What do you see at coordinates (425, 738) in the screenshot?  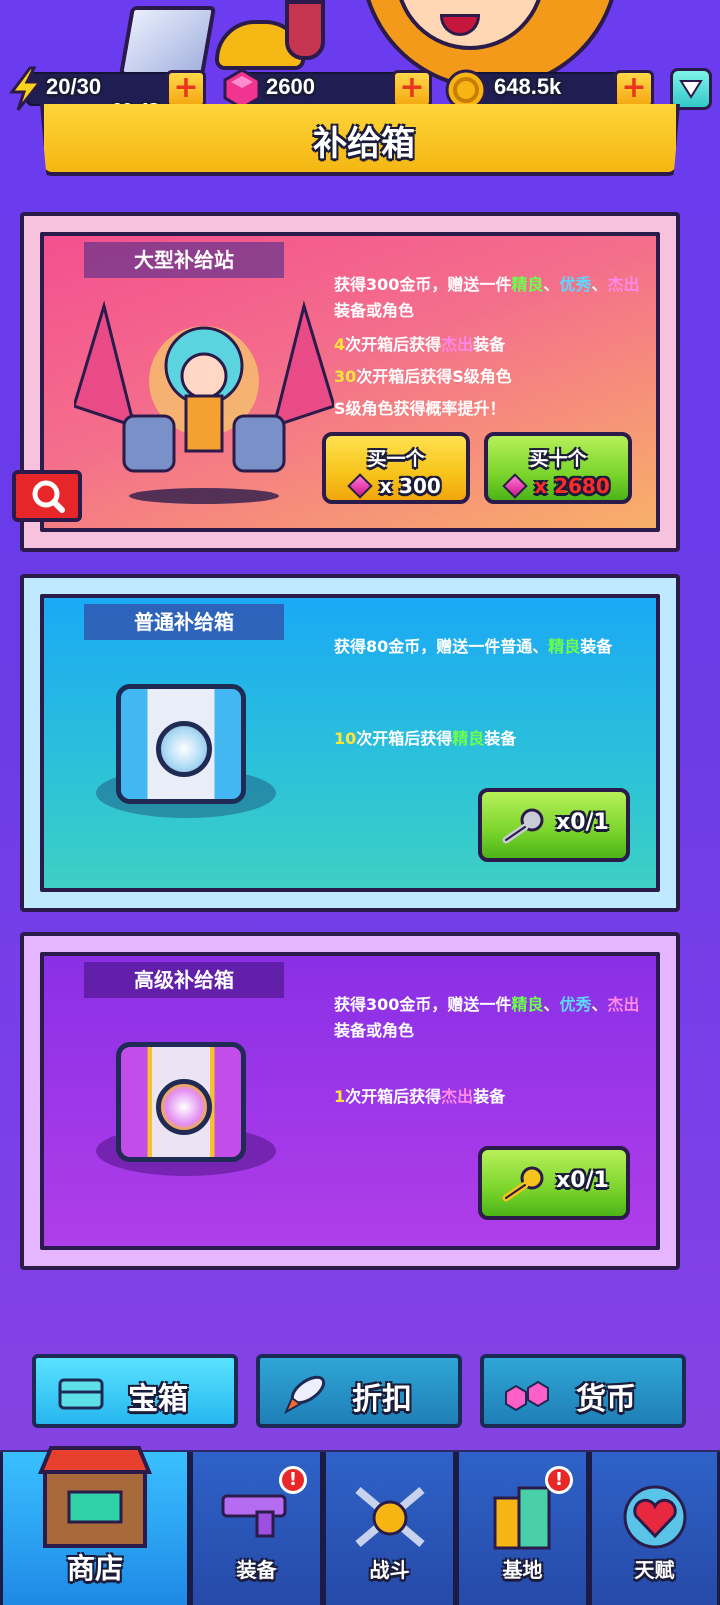 I see `normal-desc-line2: 10次开箱后获得精良装备` at bounding box center [425, 738].